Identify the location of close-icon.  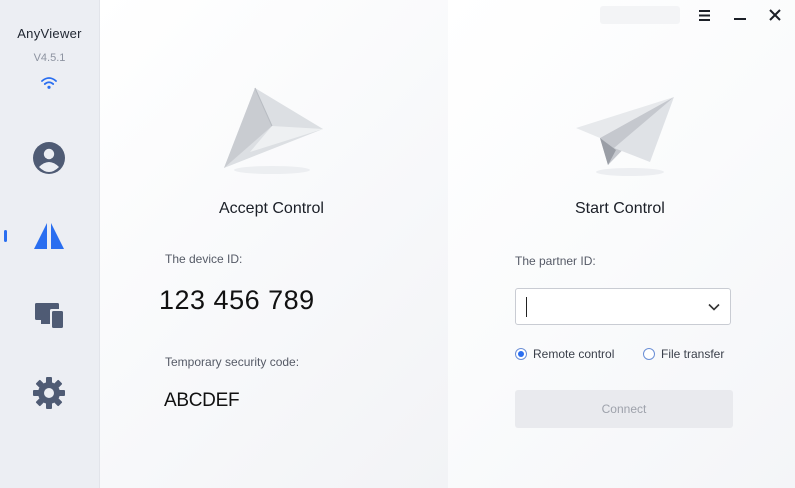
(775, 15).